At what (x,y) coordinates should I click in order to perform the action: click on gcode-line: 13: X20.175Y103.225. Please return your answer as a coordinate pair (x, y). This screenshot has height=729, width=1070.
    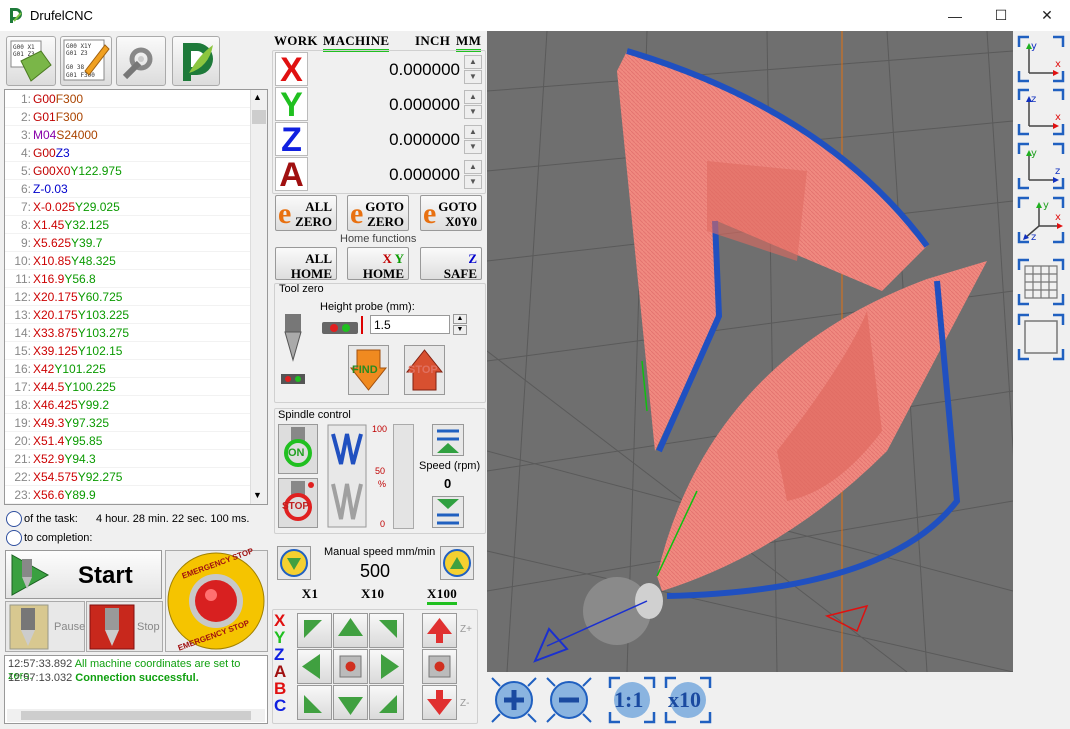
    Looking at the image, I should click on (136, 315).